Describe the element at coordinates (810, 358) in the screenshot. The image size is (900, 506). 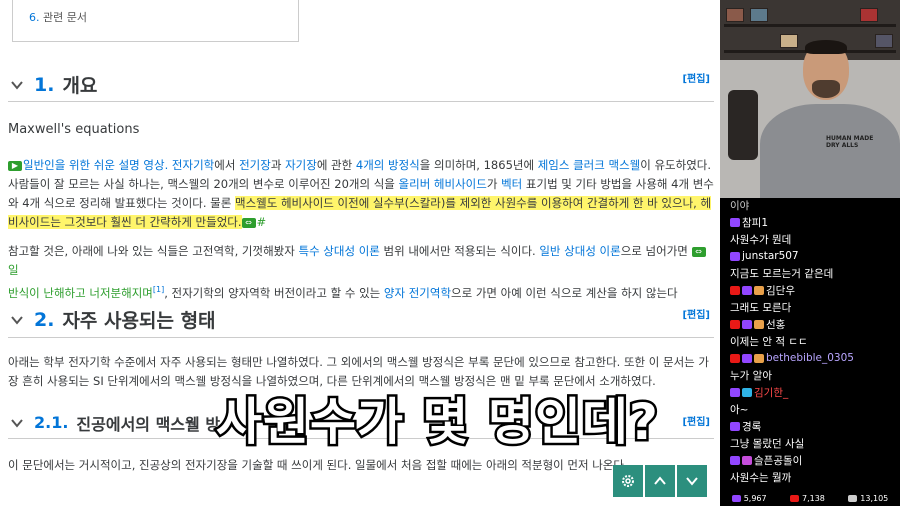
I see `chat-username: bethebible_0305` at that location.